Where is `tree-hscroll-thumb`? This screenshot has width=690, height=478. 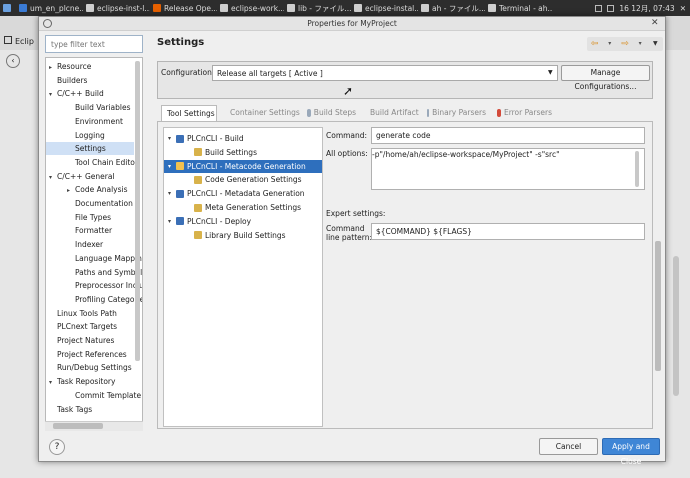
tree-hscroll-thumb is located at coordinates (78, 426).